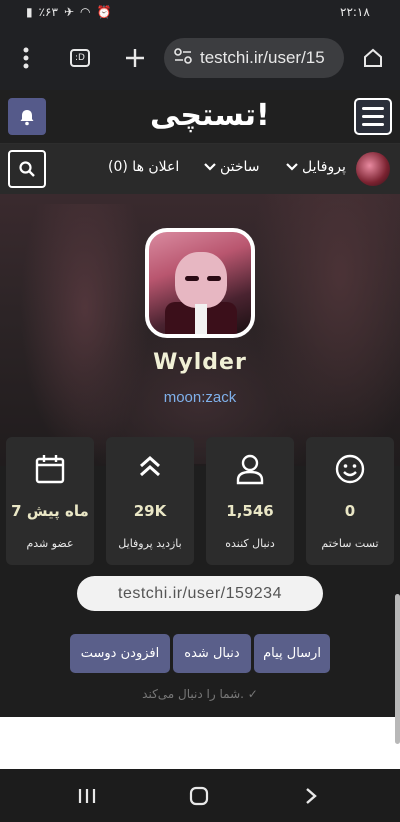 The image size is (400, 822). Describe the element at coordinates (355, 12) in the screenshot. I see `clock: ۲۲:۱۸` at that location.